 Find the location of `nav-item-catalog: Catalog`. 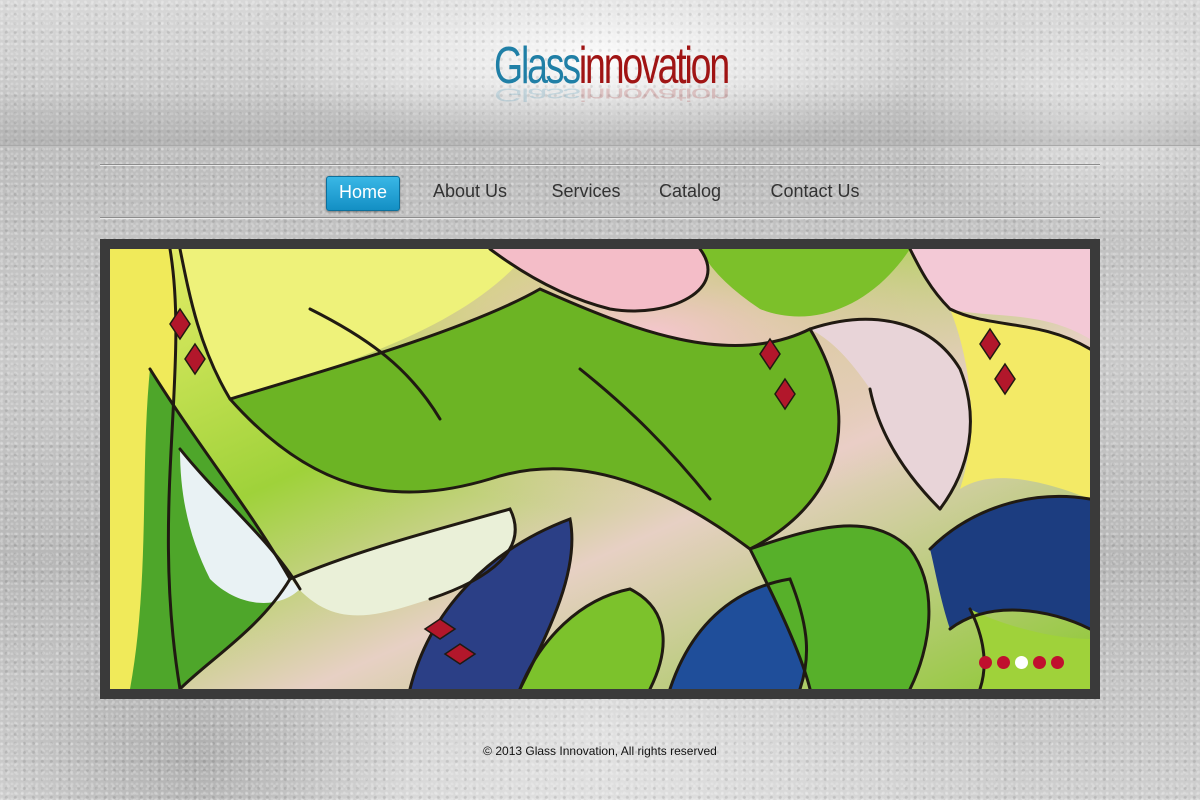

nav-item-catalog: Catalog is located at coordinates (690, 192).